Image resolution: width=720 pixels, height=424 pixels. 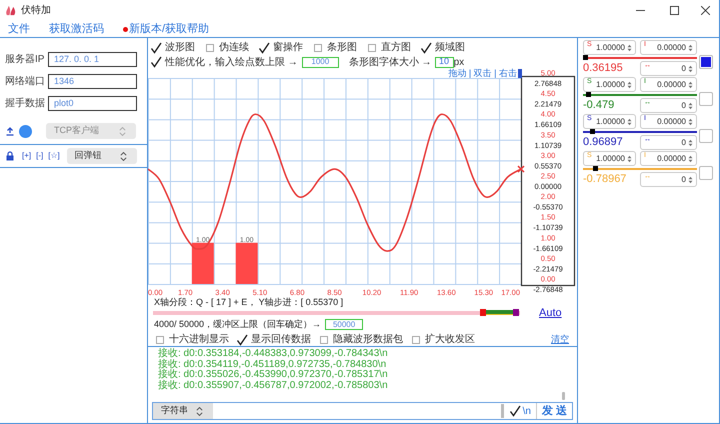 What do you see at coordinates (25, 81) in the screenshot?
I see `field-label: 网络端口` at bounding box center [25, 81].